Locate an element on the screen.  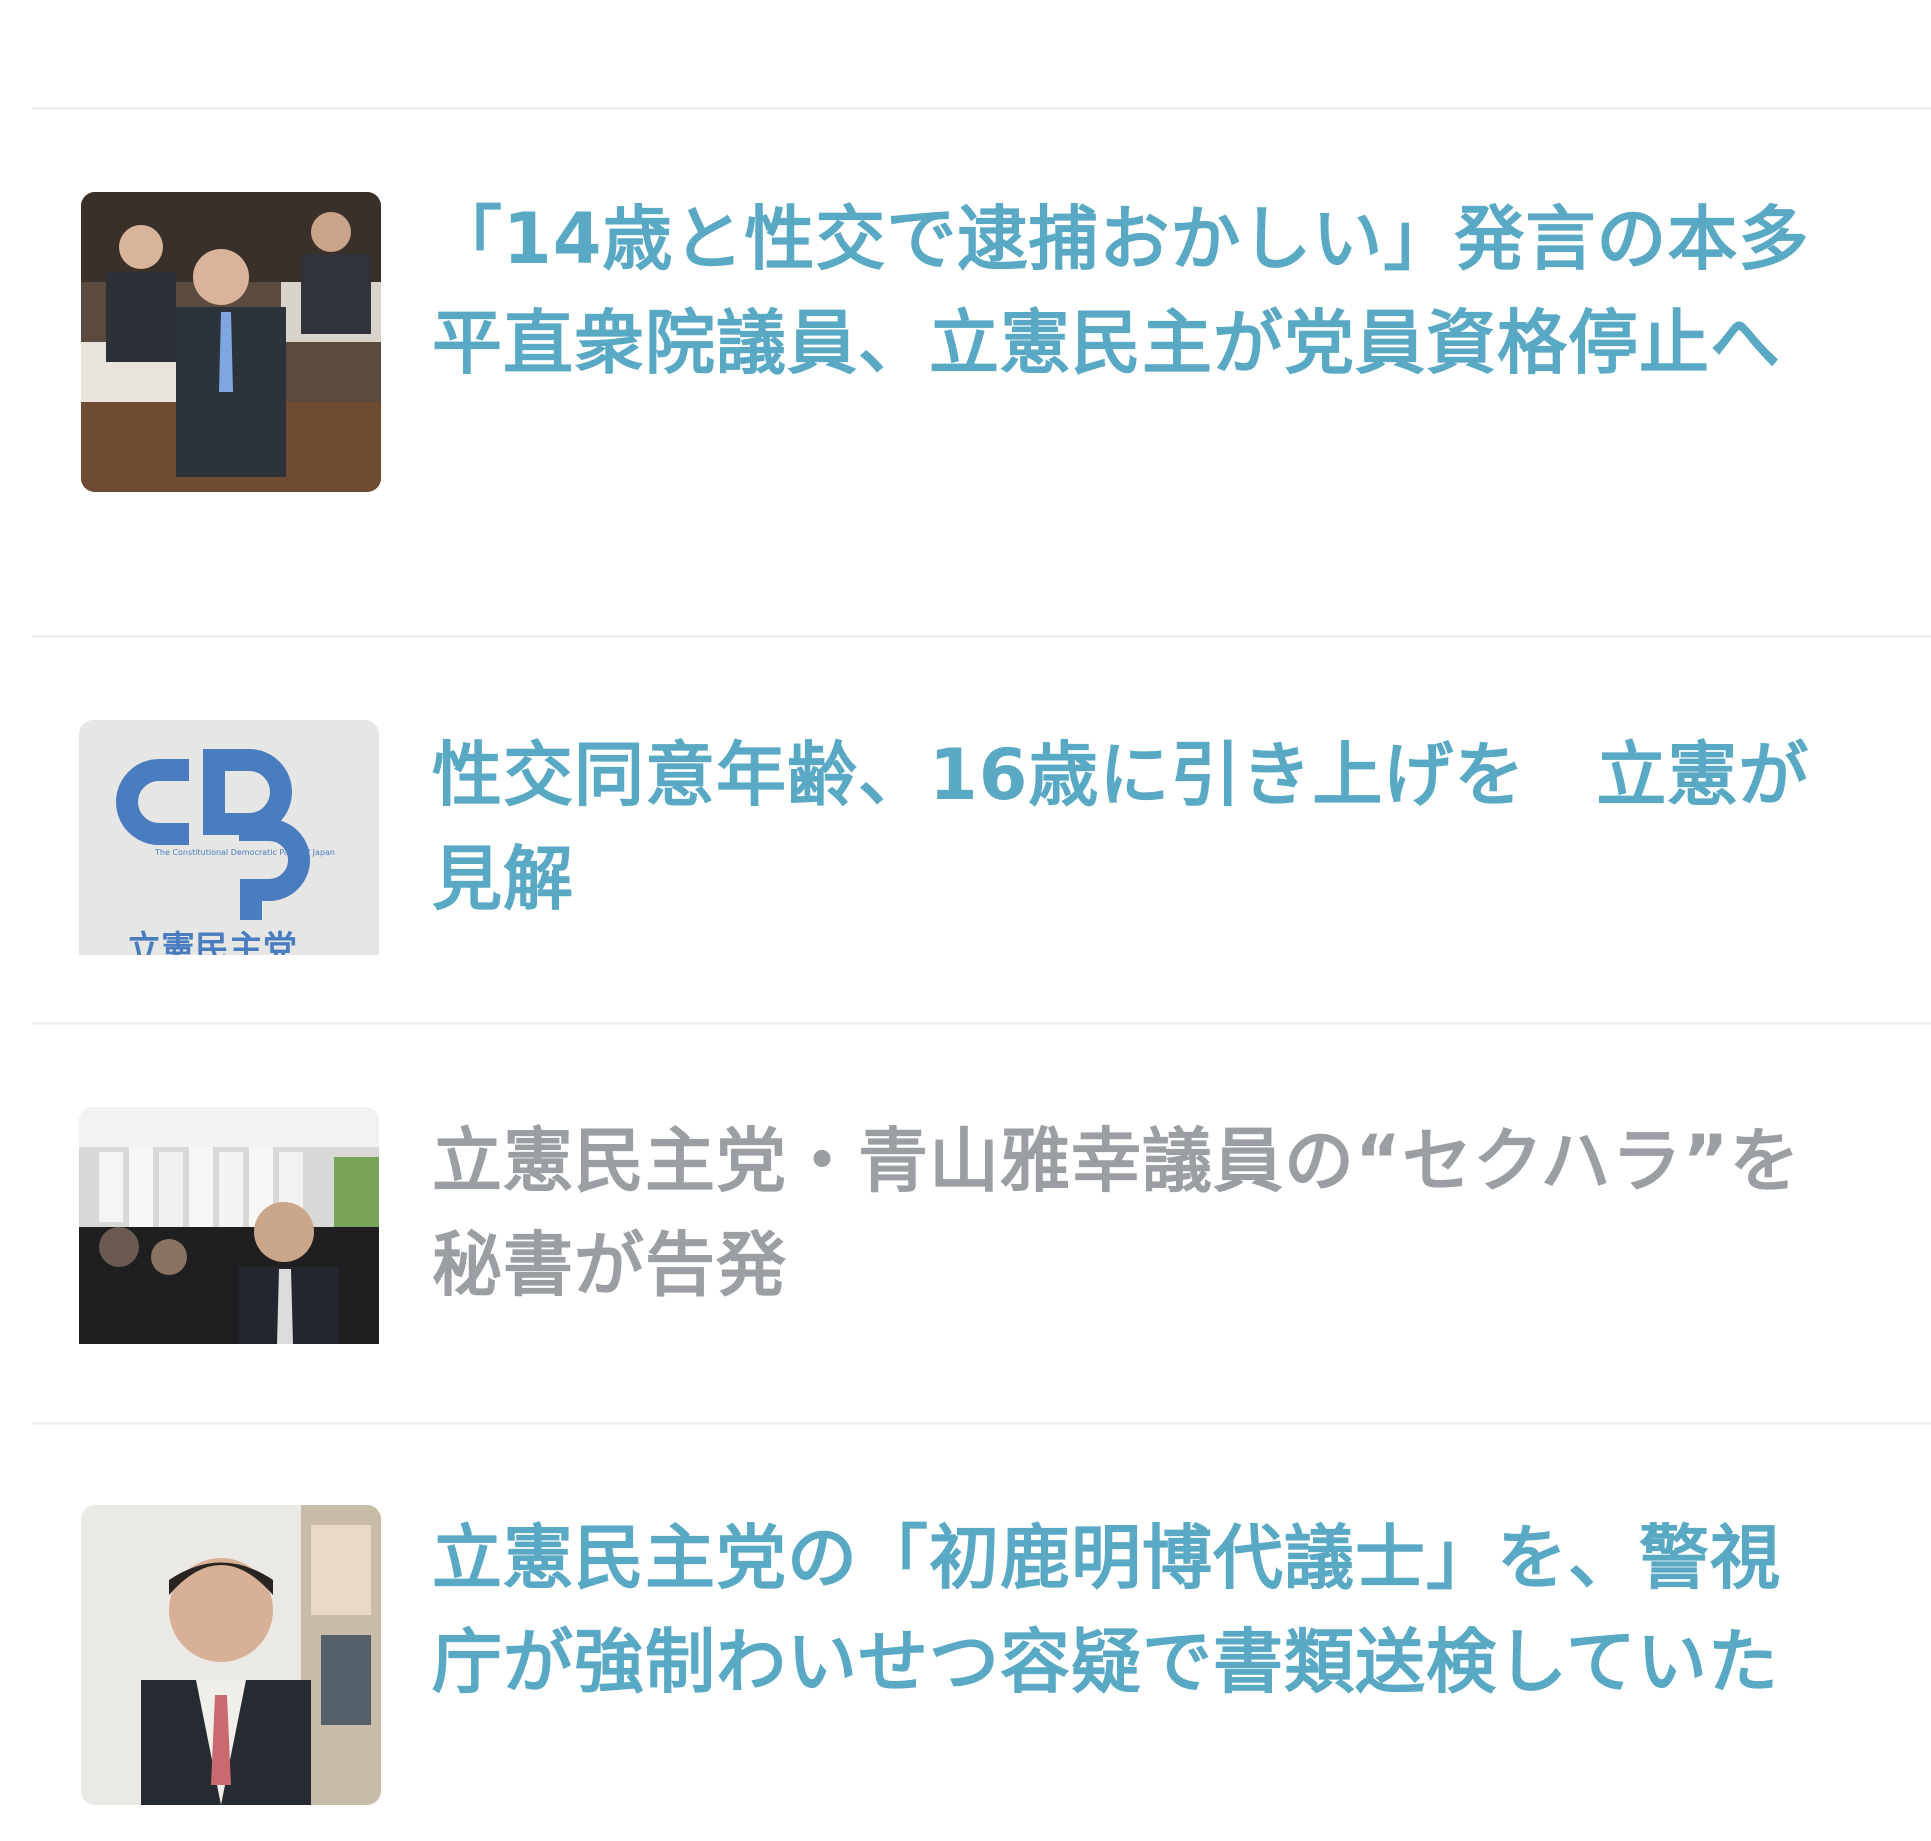
article-title: 「14歳と性交で逮捕おかしい」発言の本多平直衆院議員、立憲民主が党員資格停止へ is located at coordinates (1122, 291).